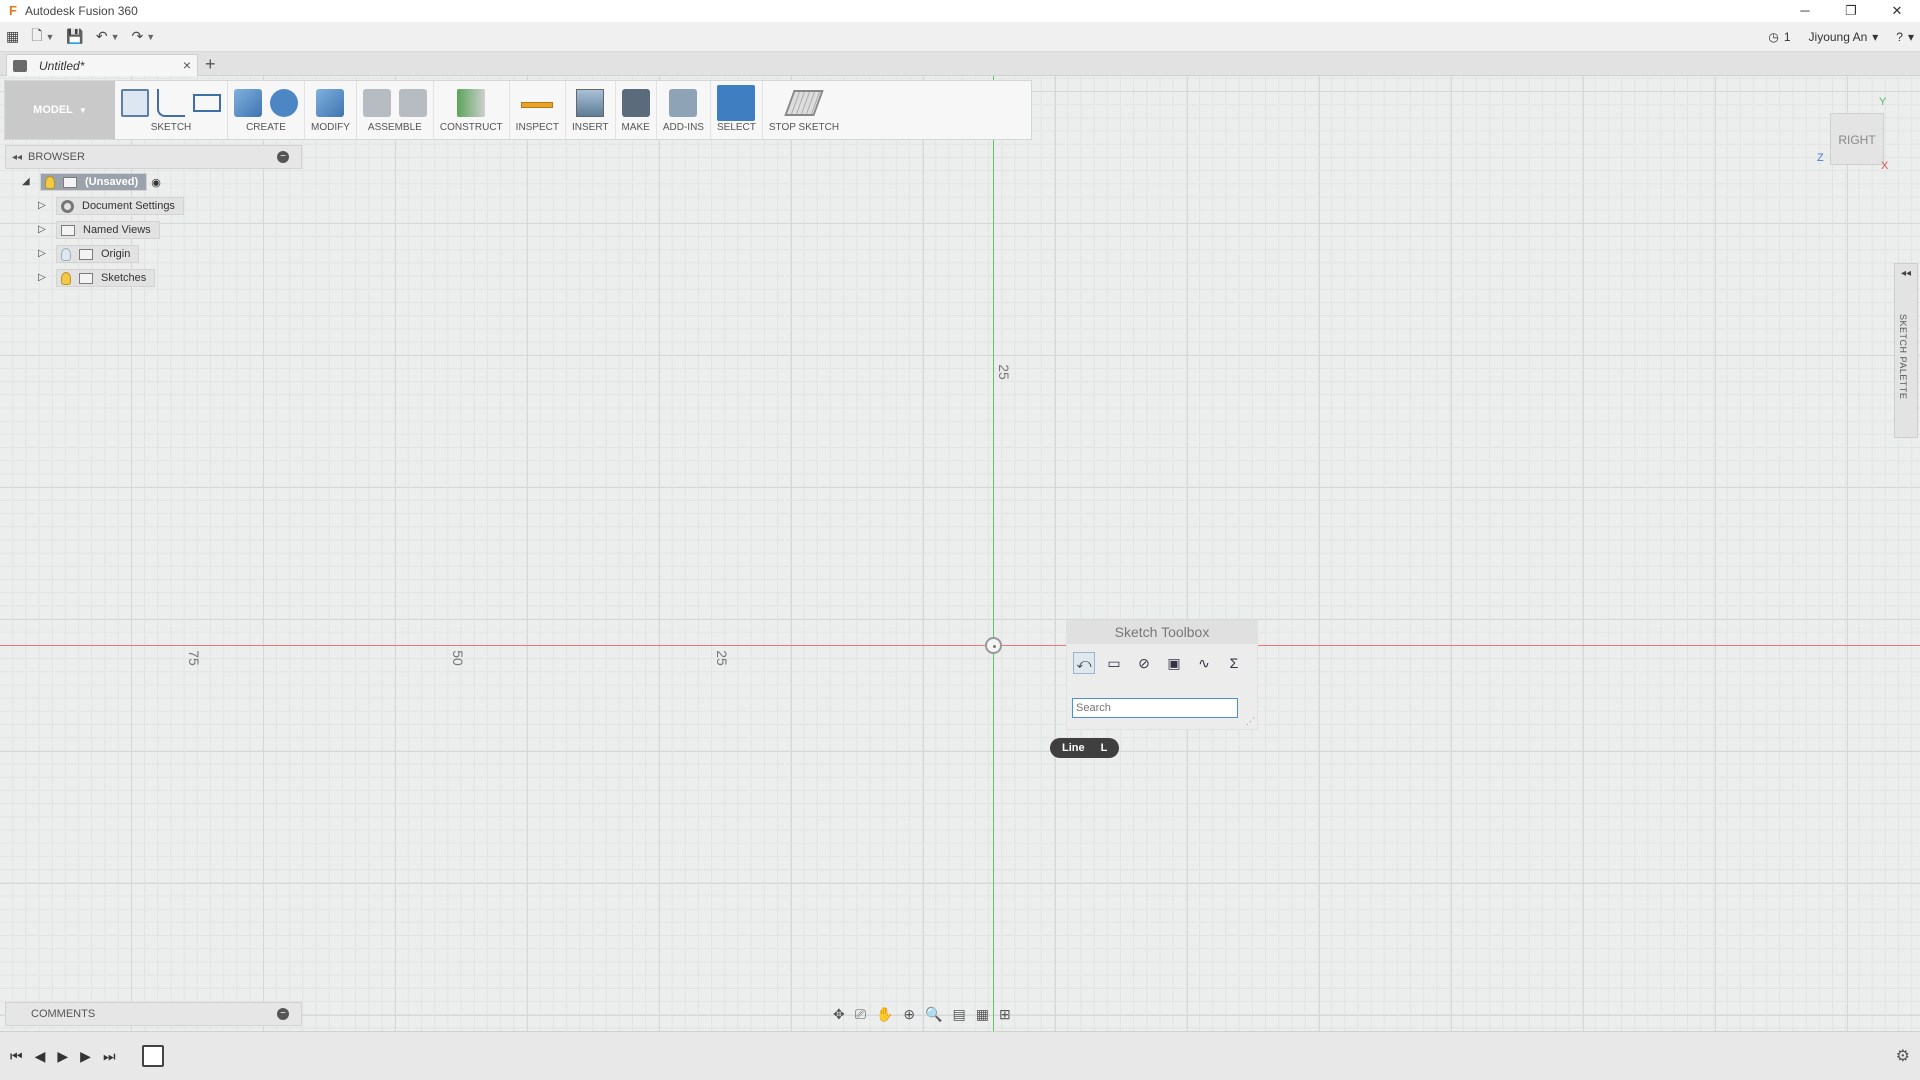 Image resolution: width=1920 pixels, height=1080 pixels. I want to click on close-tab-button: ×, so click(187, 65).